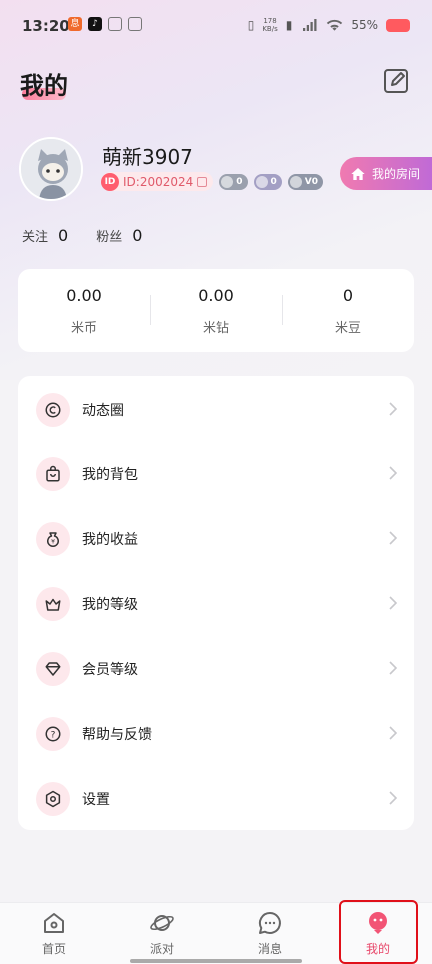 The height and width of the screenshot is (964, 432). I want to click on my-room-label: 我的房间, so click(396, 174).